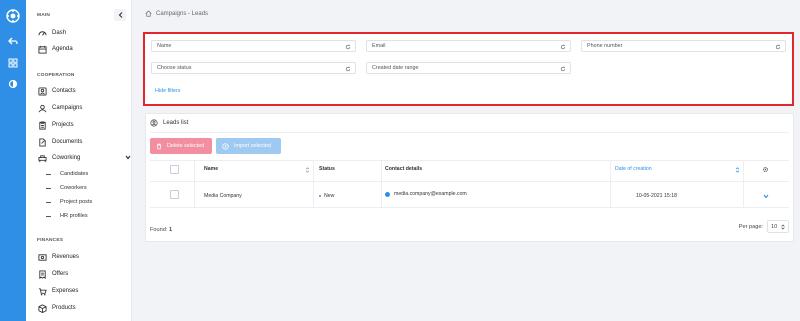 The height and width of the screenshot is (321, 800). I want to click on row-status: New, so click(326, 196).